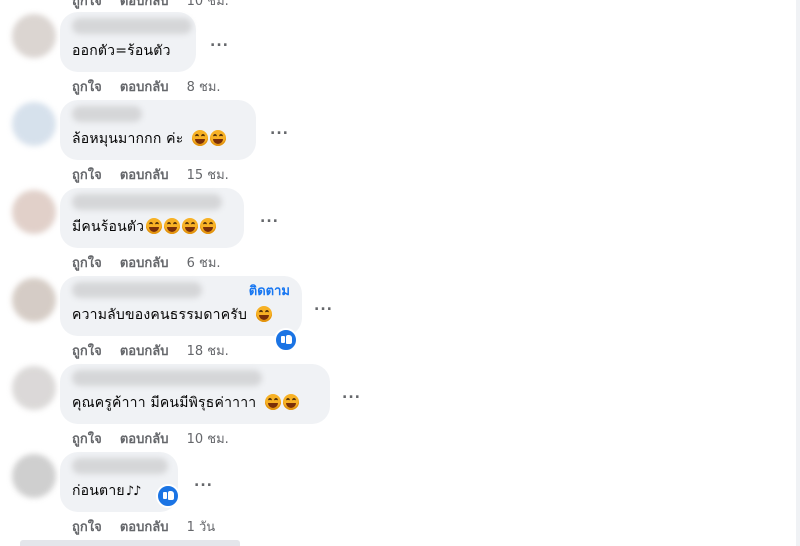  I want to click on comment-actions: ถูกใจ ตอบกลับ 1 วัน, so click(143, 526).